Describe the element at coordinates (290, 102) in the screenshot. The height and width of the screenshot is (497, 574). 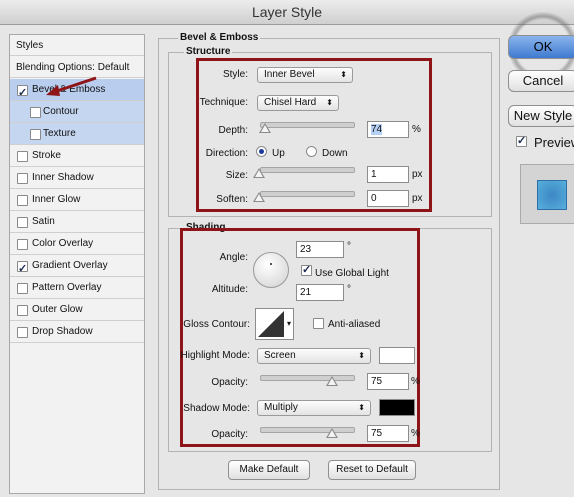
I see `technique-value: Chisel Hard` at that location.